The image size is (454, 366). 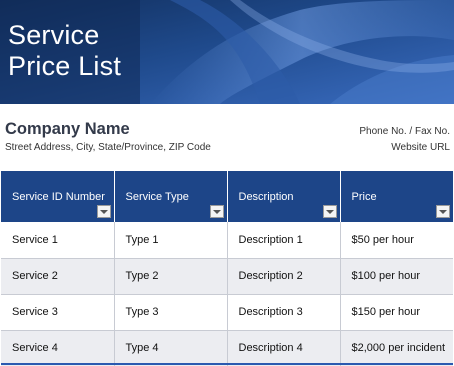 What do you see at coordinates (396, 276) in the screenshot?
I see `cell-price: $100 per hour` at bounding box center [396, 276].